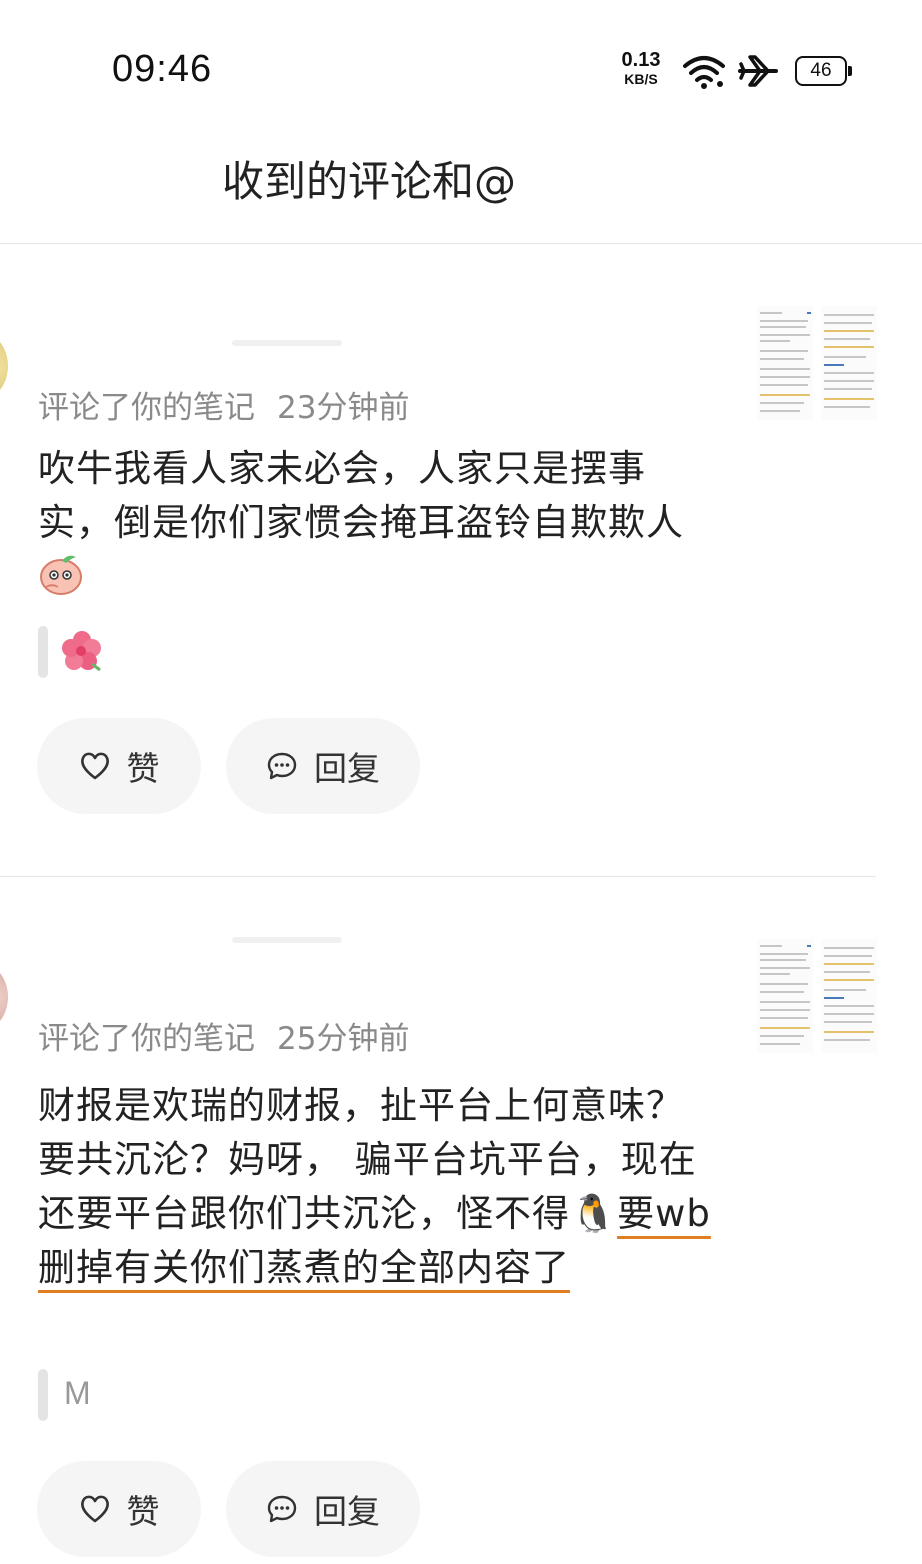 The height and width of the screenshot is (1564, 922). Describe the element at coordinates (594, 1213) in the screenshot. I see `penguin-emoji: 🐧` at that location.